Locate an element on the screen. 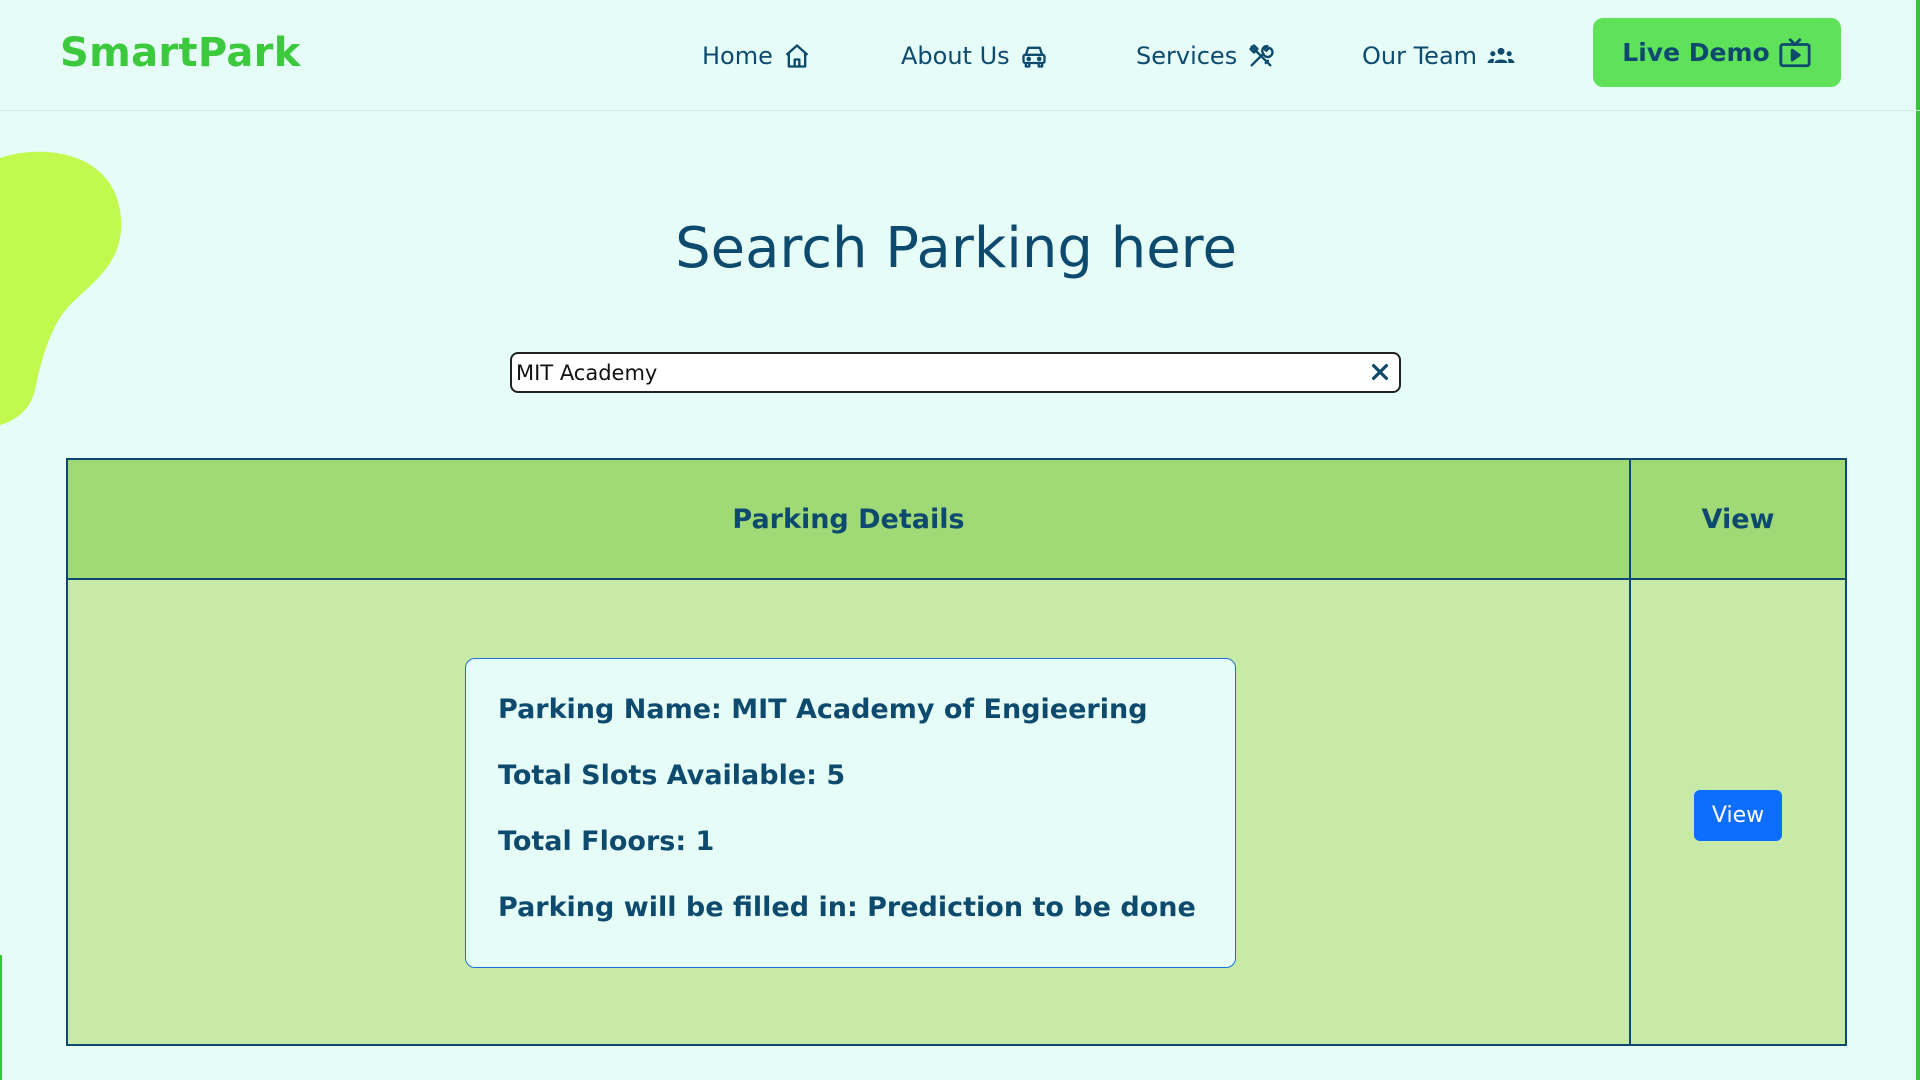 The height and width of the screenshot is (1080, 1920). close-icon is located at coordinates (1380, 372).